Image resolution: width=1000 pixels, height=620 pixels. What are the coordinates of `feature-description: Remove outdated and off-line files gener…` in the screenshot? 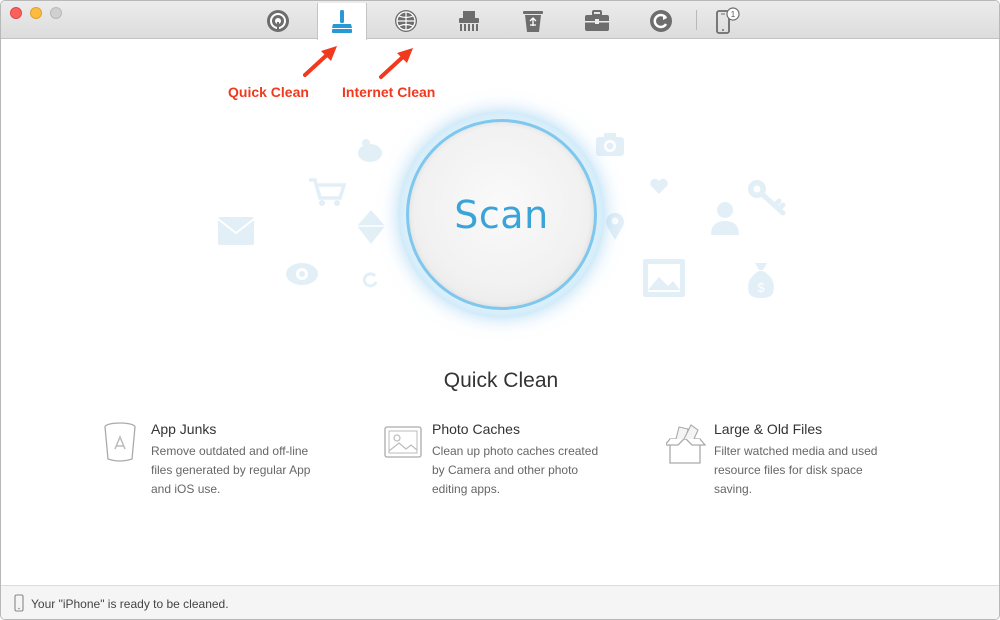 It's located at (231, 470).